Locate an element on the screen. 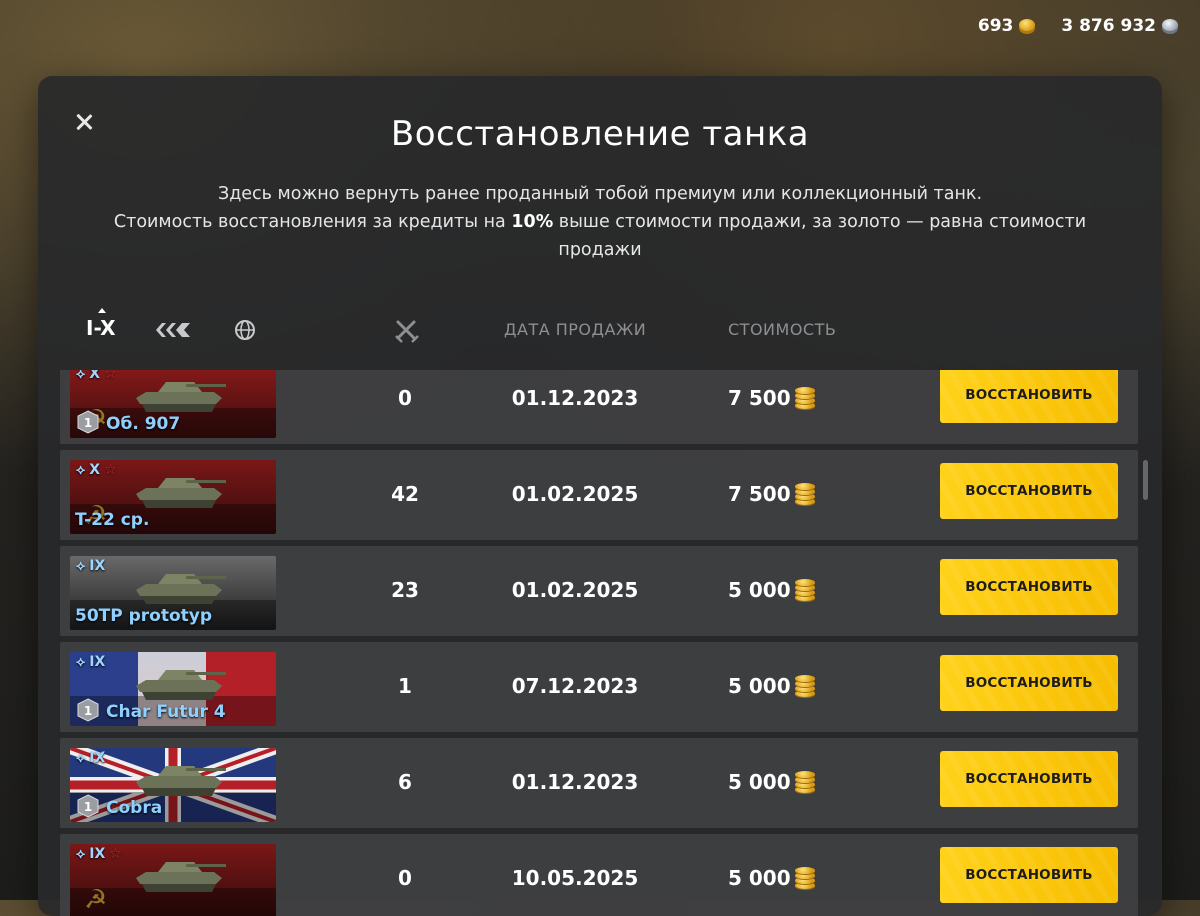 The width and height of the screenshot is (1200, 916). tank-thumbnail: ☭ ⟡ IX ☆ is located at coordinates (173, 880).